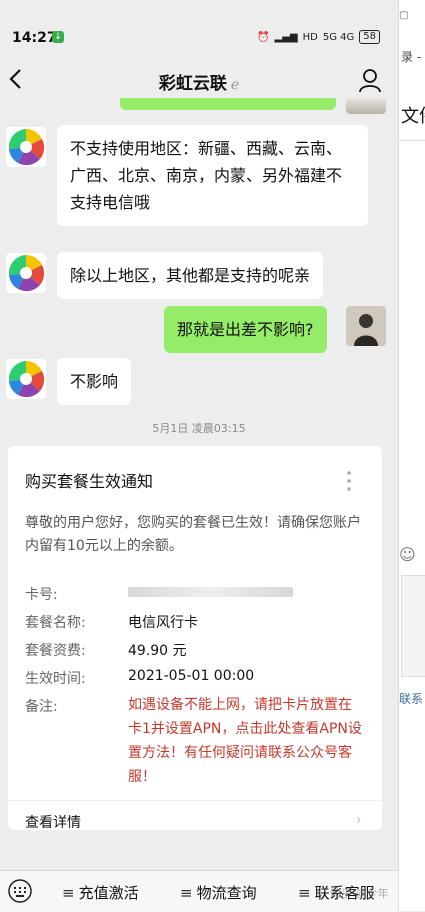 This screenshot has height=912, width=425. Describe the element at coordinates (370, 80) in the screenshot. I see `profile-icon` at that location.